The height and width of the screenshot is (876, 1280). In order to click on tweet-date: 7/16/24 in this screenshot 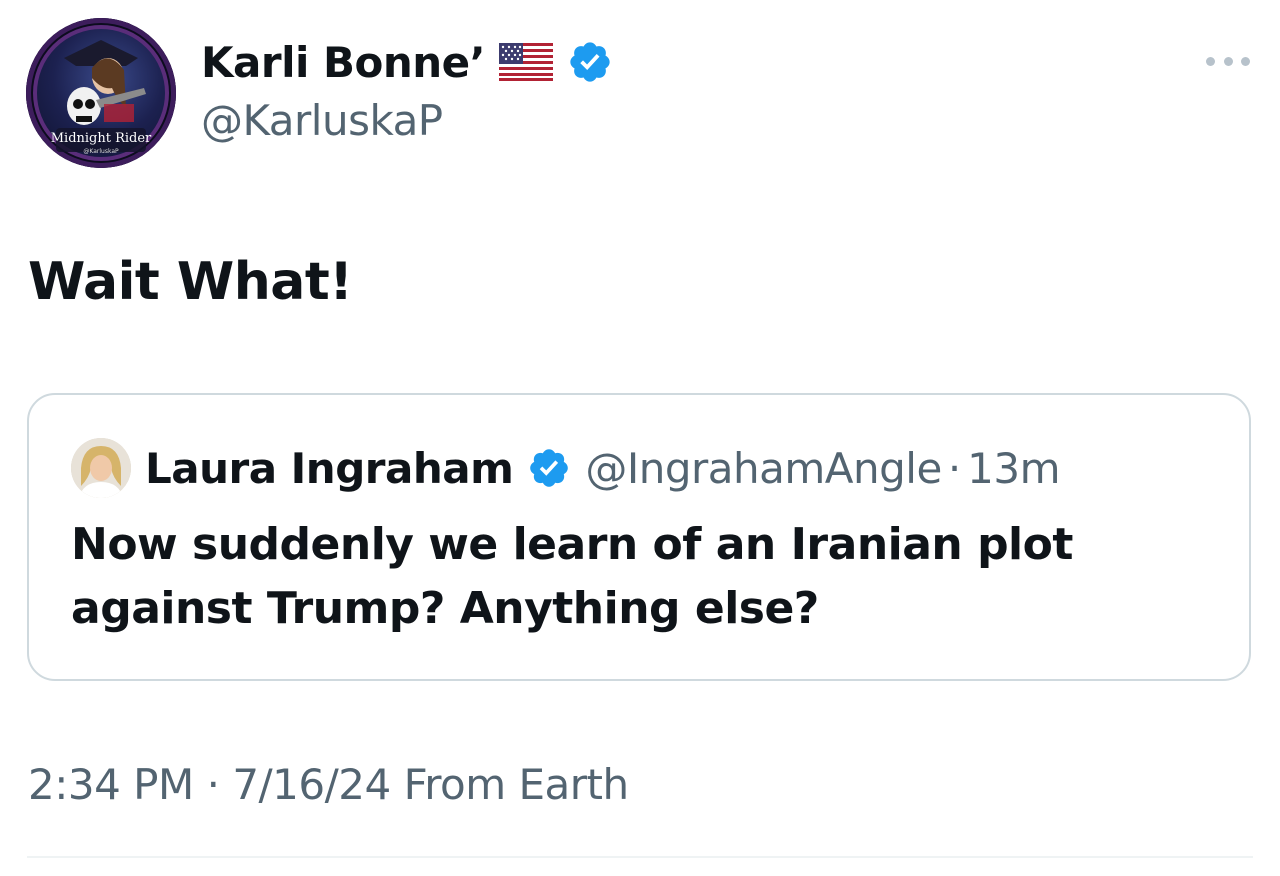, I will do `click(311, 784)`.